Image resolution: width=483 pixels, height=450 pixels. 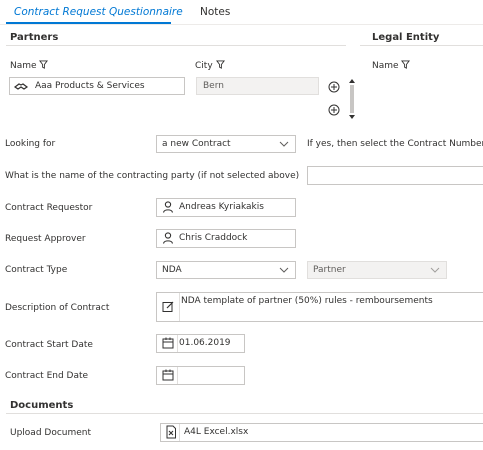 What do you see at coordinates (49, 208) in the screenshot?
I see `requestor-label: Contract Requestor` at bounding box center [49, 208].